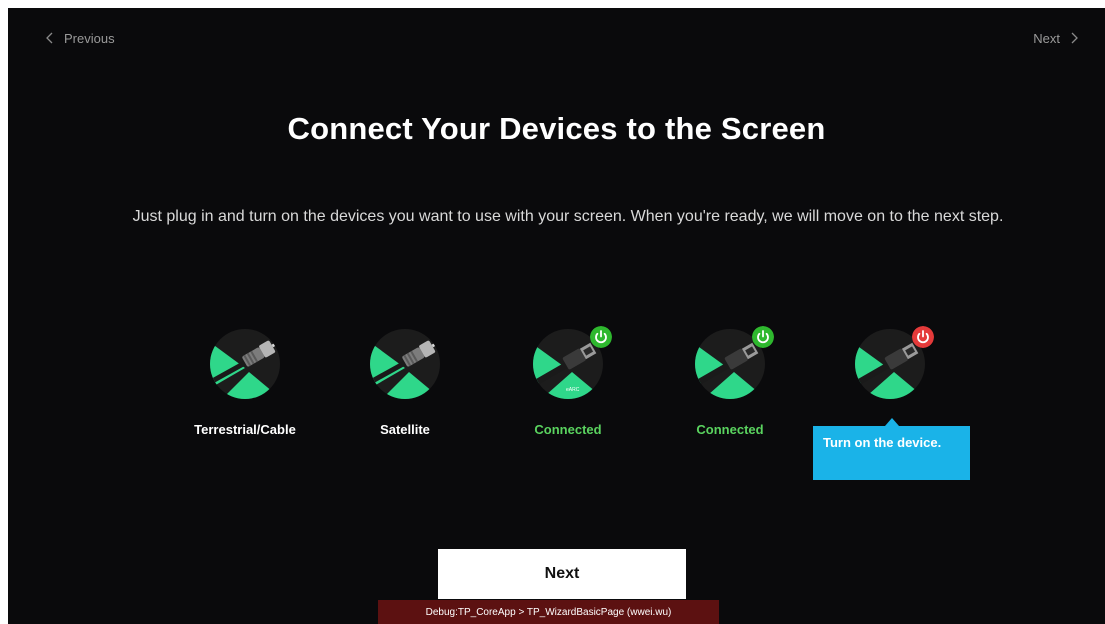  I want to click on hdmi-earc-icon: eARC, so click(572, 363).